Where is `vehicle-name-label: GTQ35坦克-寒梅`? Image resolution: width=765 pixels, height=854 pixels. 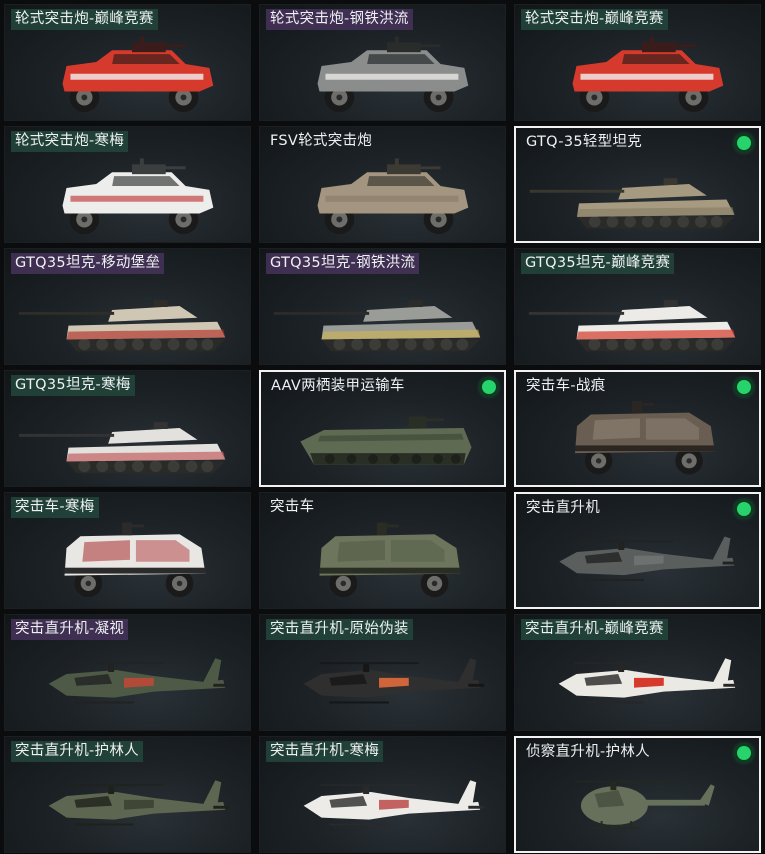 vehicle-name-label: GTQ35坦克-寒梅 is located at coordinates (73, 385).